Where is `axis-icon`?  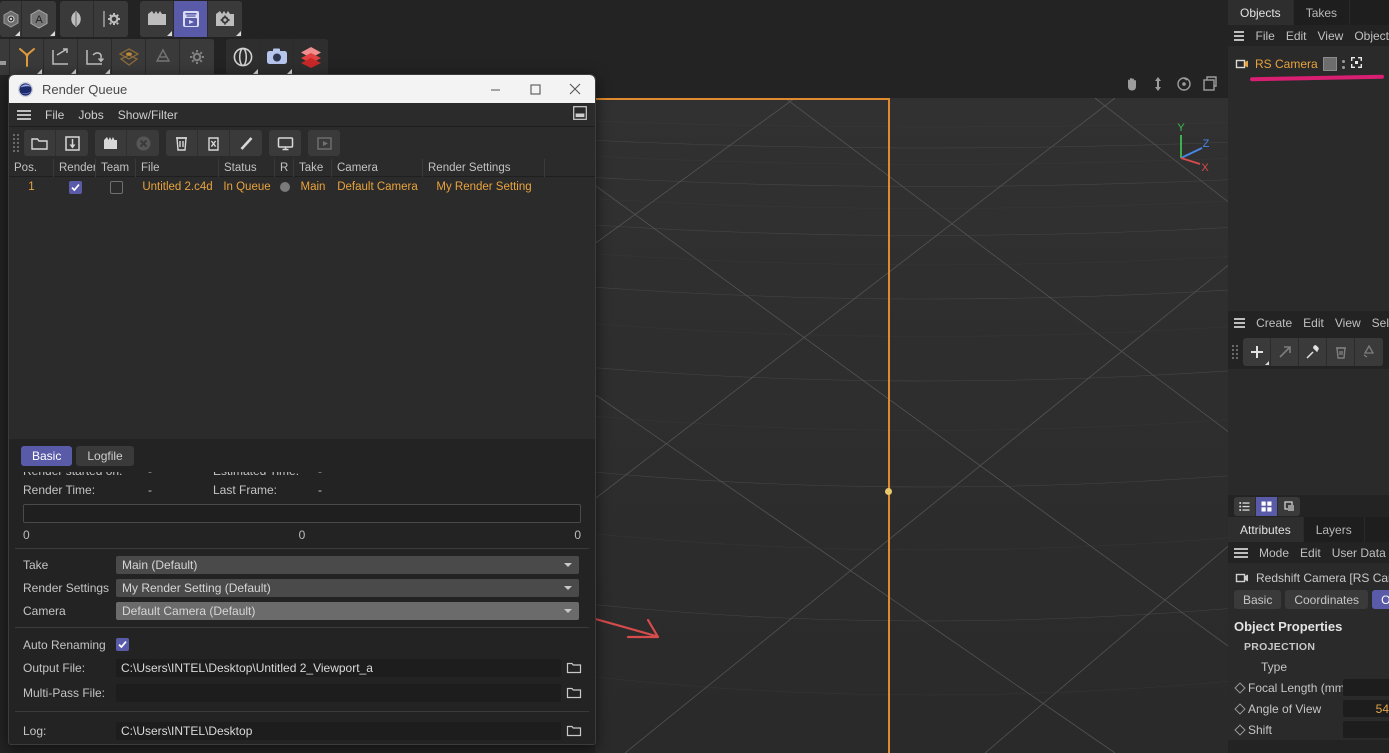
axis-icon is located at coordinates (27, 57).